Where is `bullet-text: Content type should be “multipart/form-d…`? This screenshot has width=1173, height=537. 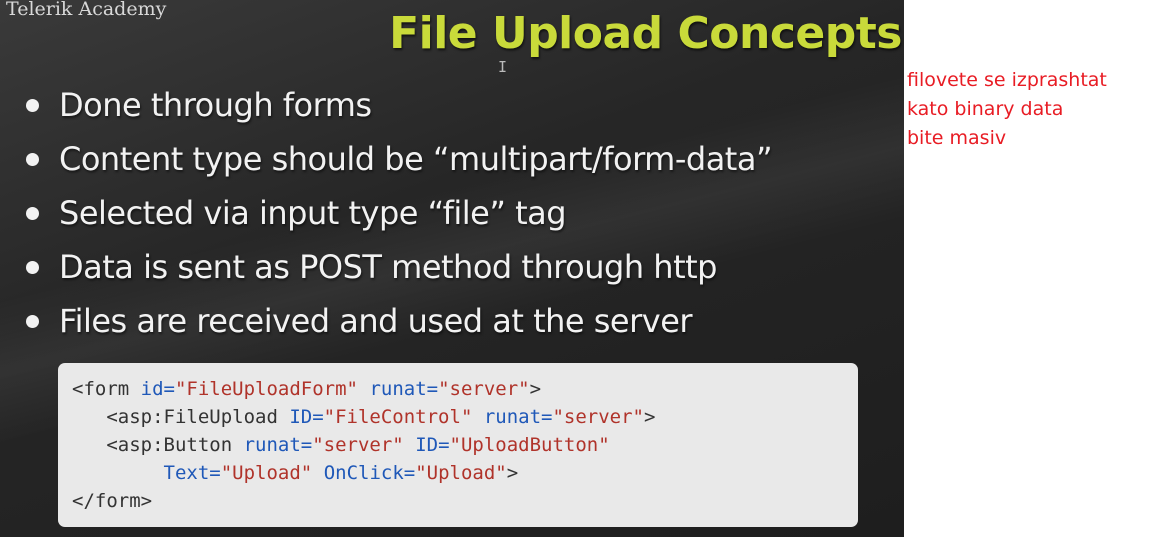
bullet-text: Content type should be “multipart/form-d… is located at coordinates (416, 159).